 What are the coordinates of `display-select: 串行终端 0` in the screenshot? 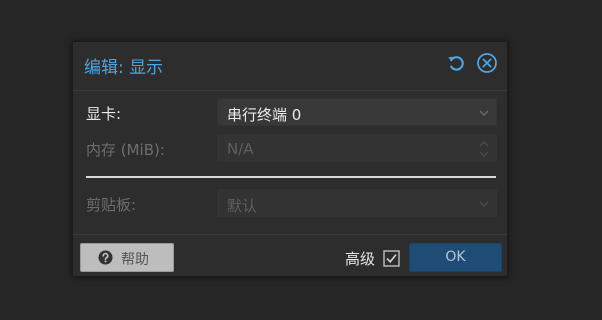 It's located at (357, 112).